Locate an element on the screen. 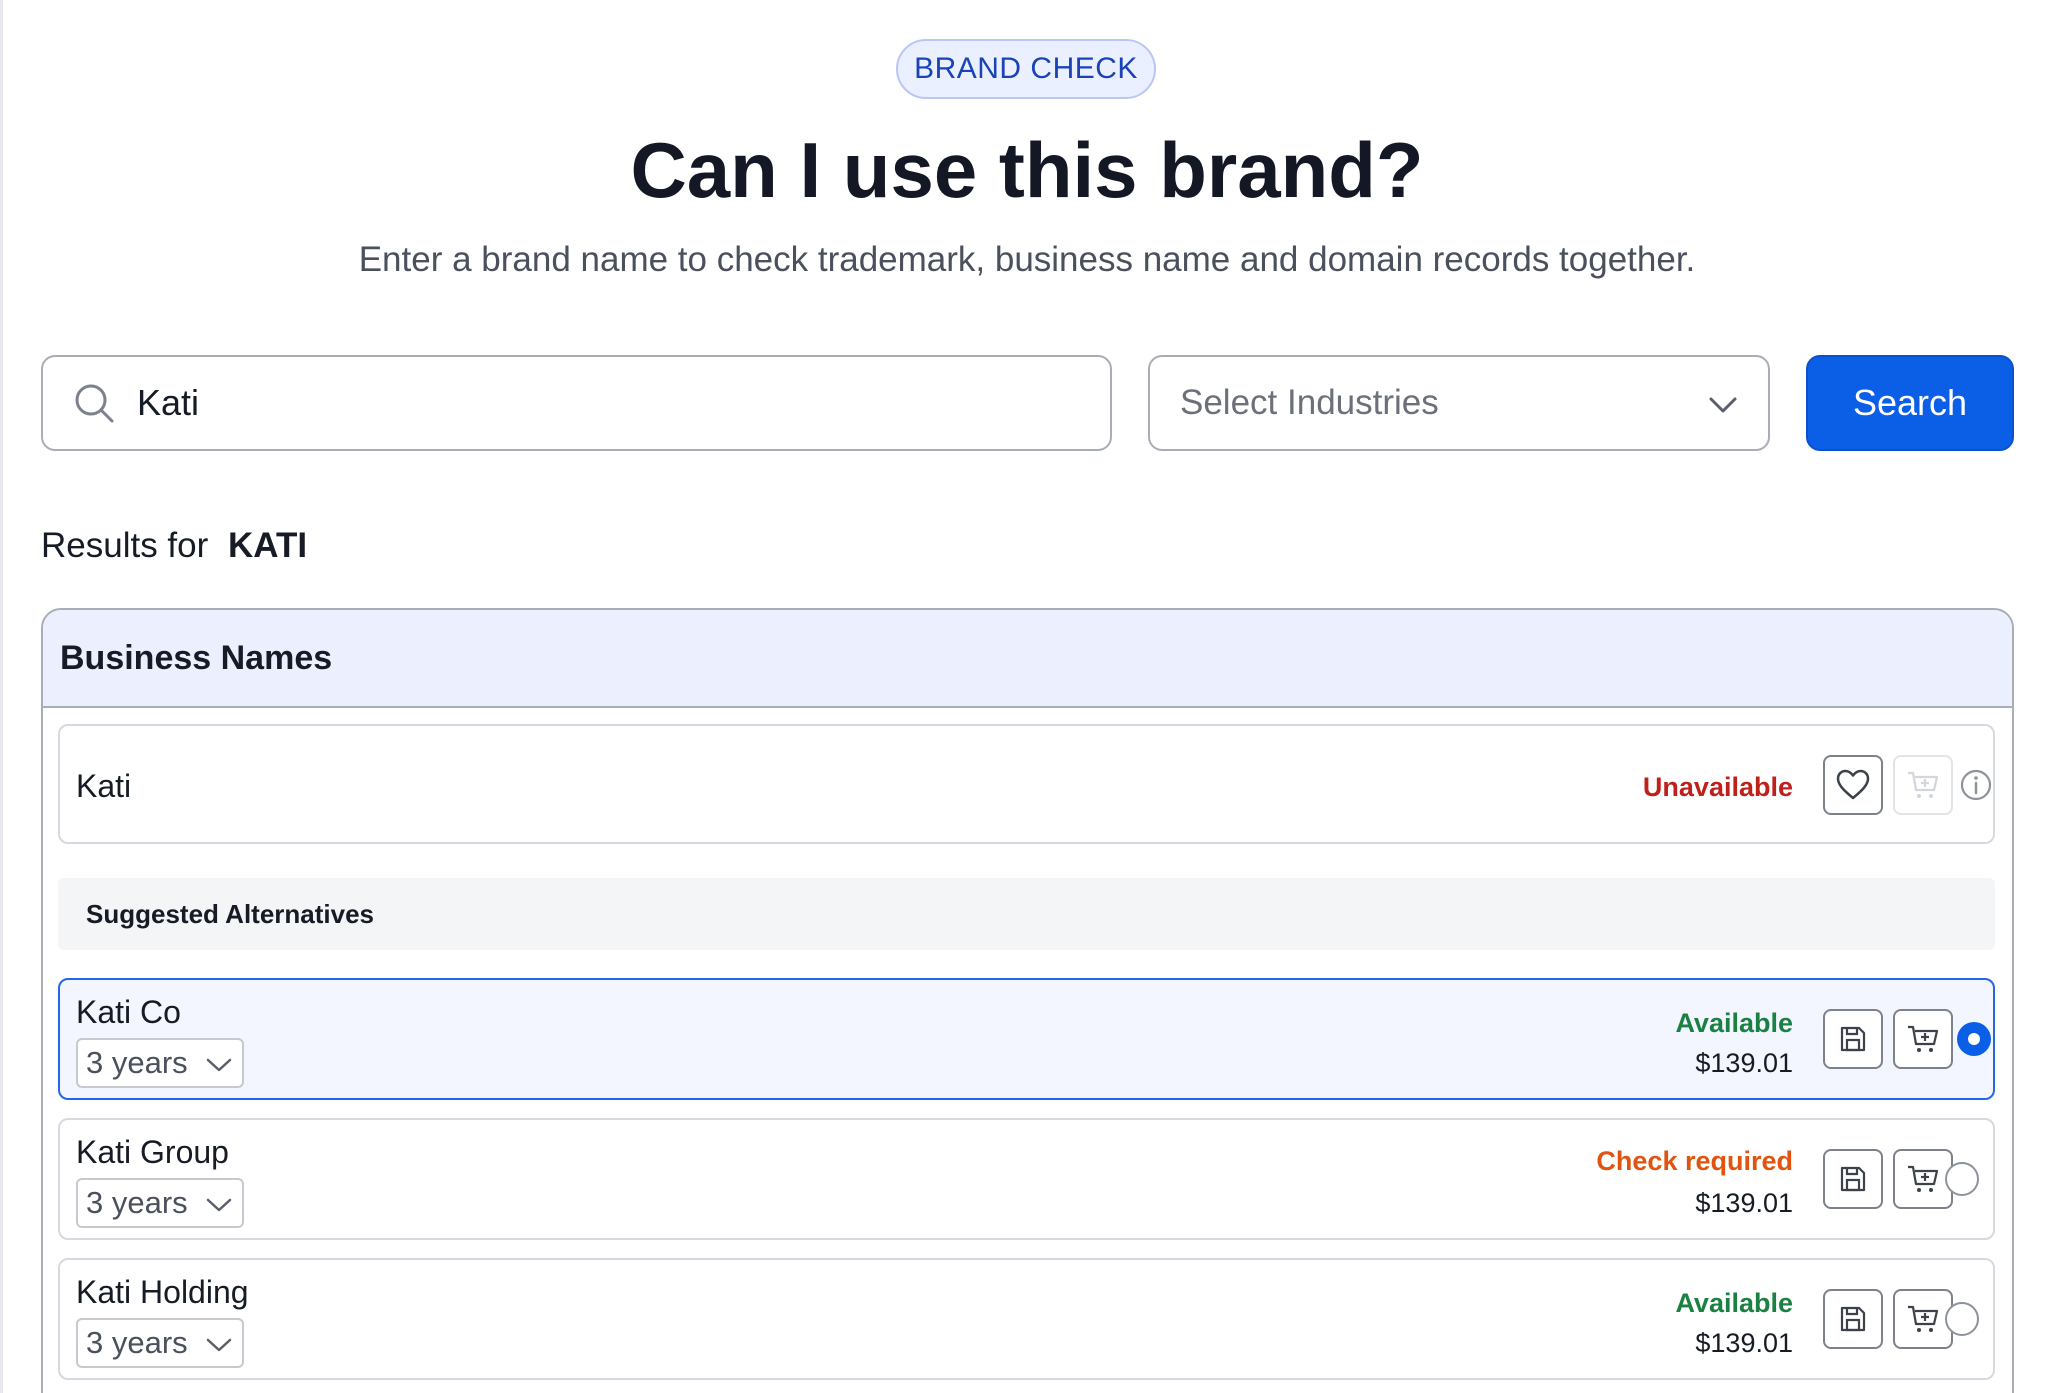 The image size is (2048, 1393). search-icon is located at coordinates (94, 403).